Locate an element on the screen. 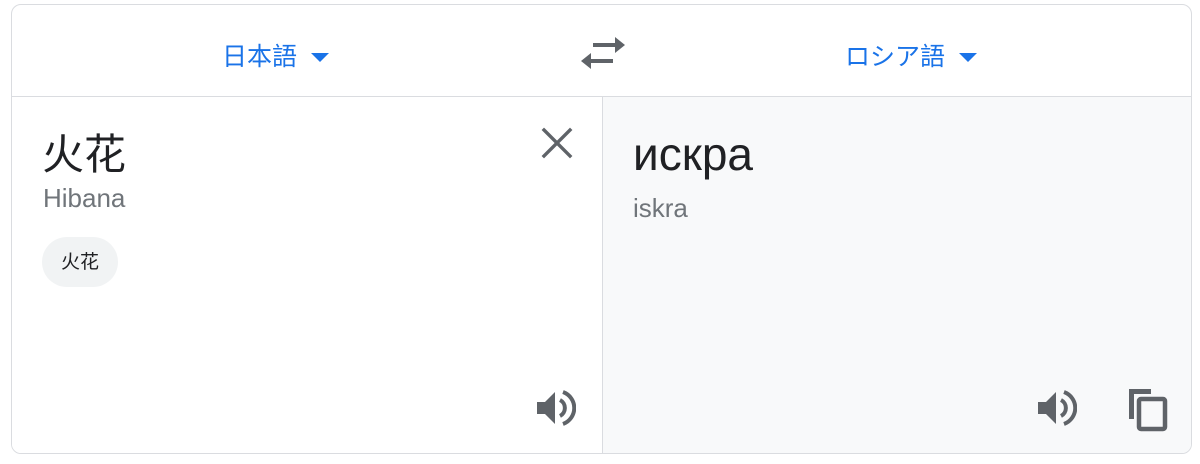 The height and width of the screenshot is (464, 1200). suggestion-chip: 火花 is located at coordinates (80, 262).